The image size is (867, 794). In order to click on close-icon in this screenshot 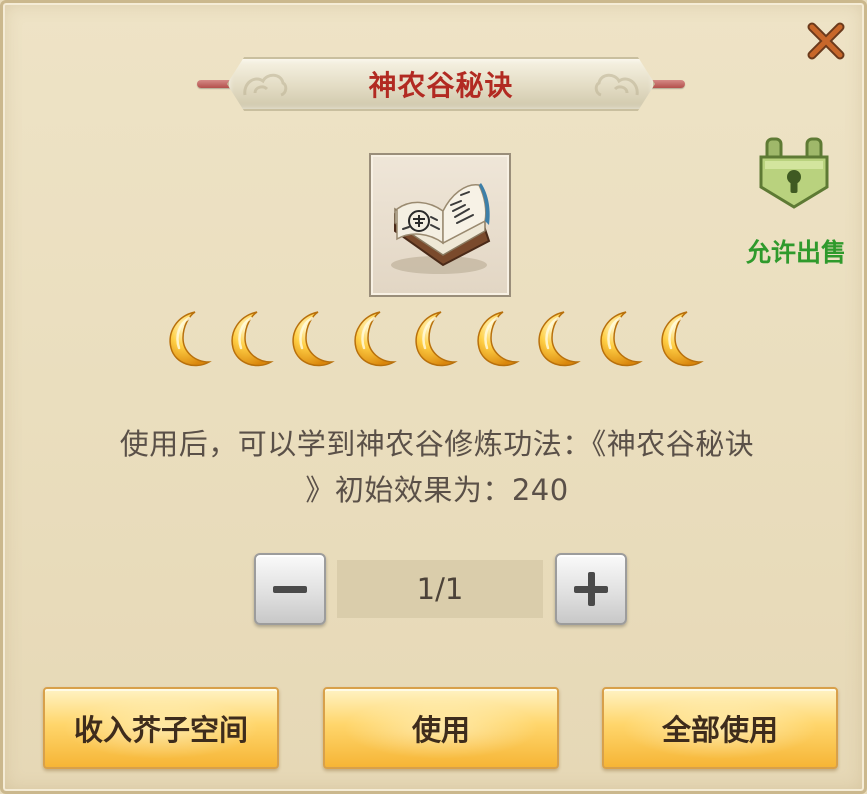, I will do `click(826, 41)`.